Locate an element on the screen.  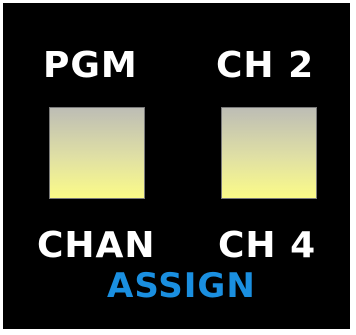
ch2-label: CH 2 is located at coordinates (265, 65).